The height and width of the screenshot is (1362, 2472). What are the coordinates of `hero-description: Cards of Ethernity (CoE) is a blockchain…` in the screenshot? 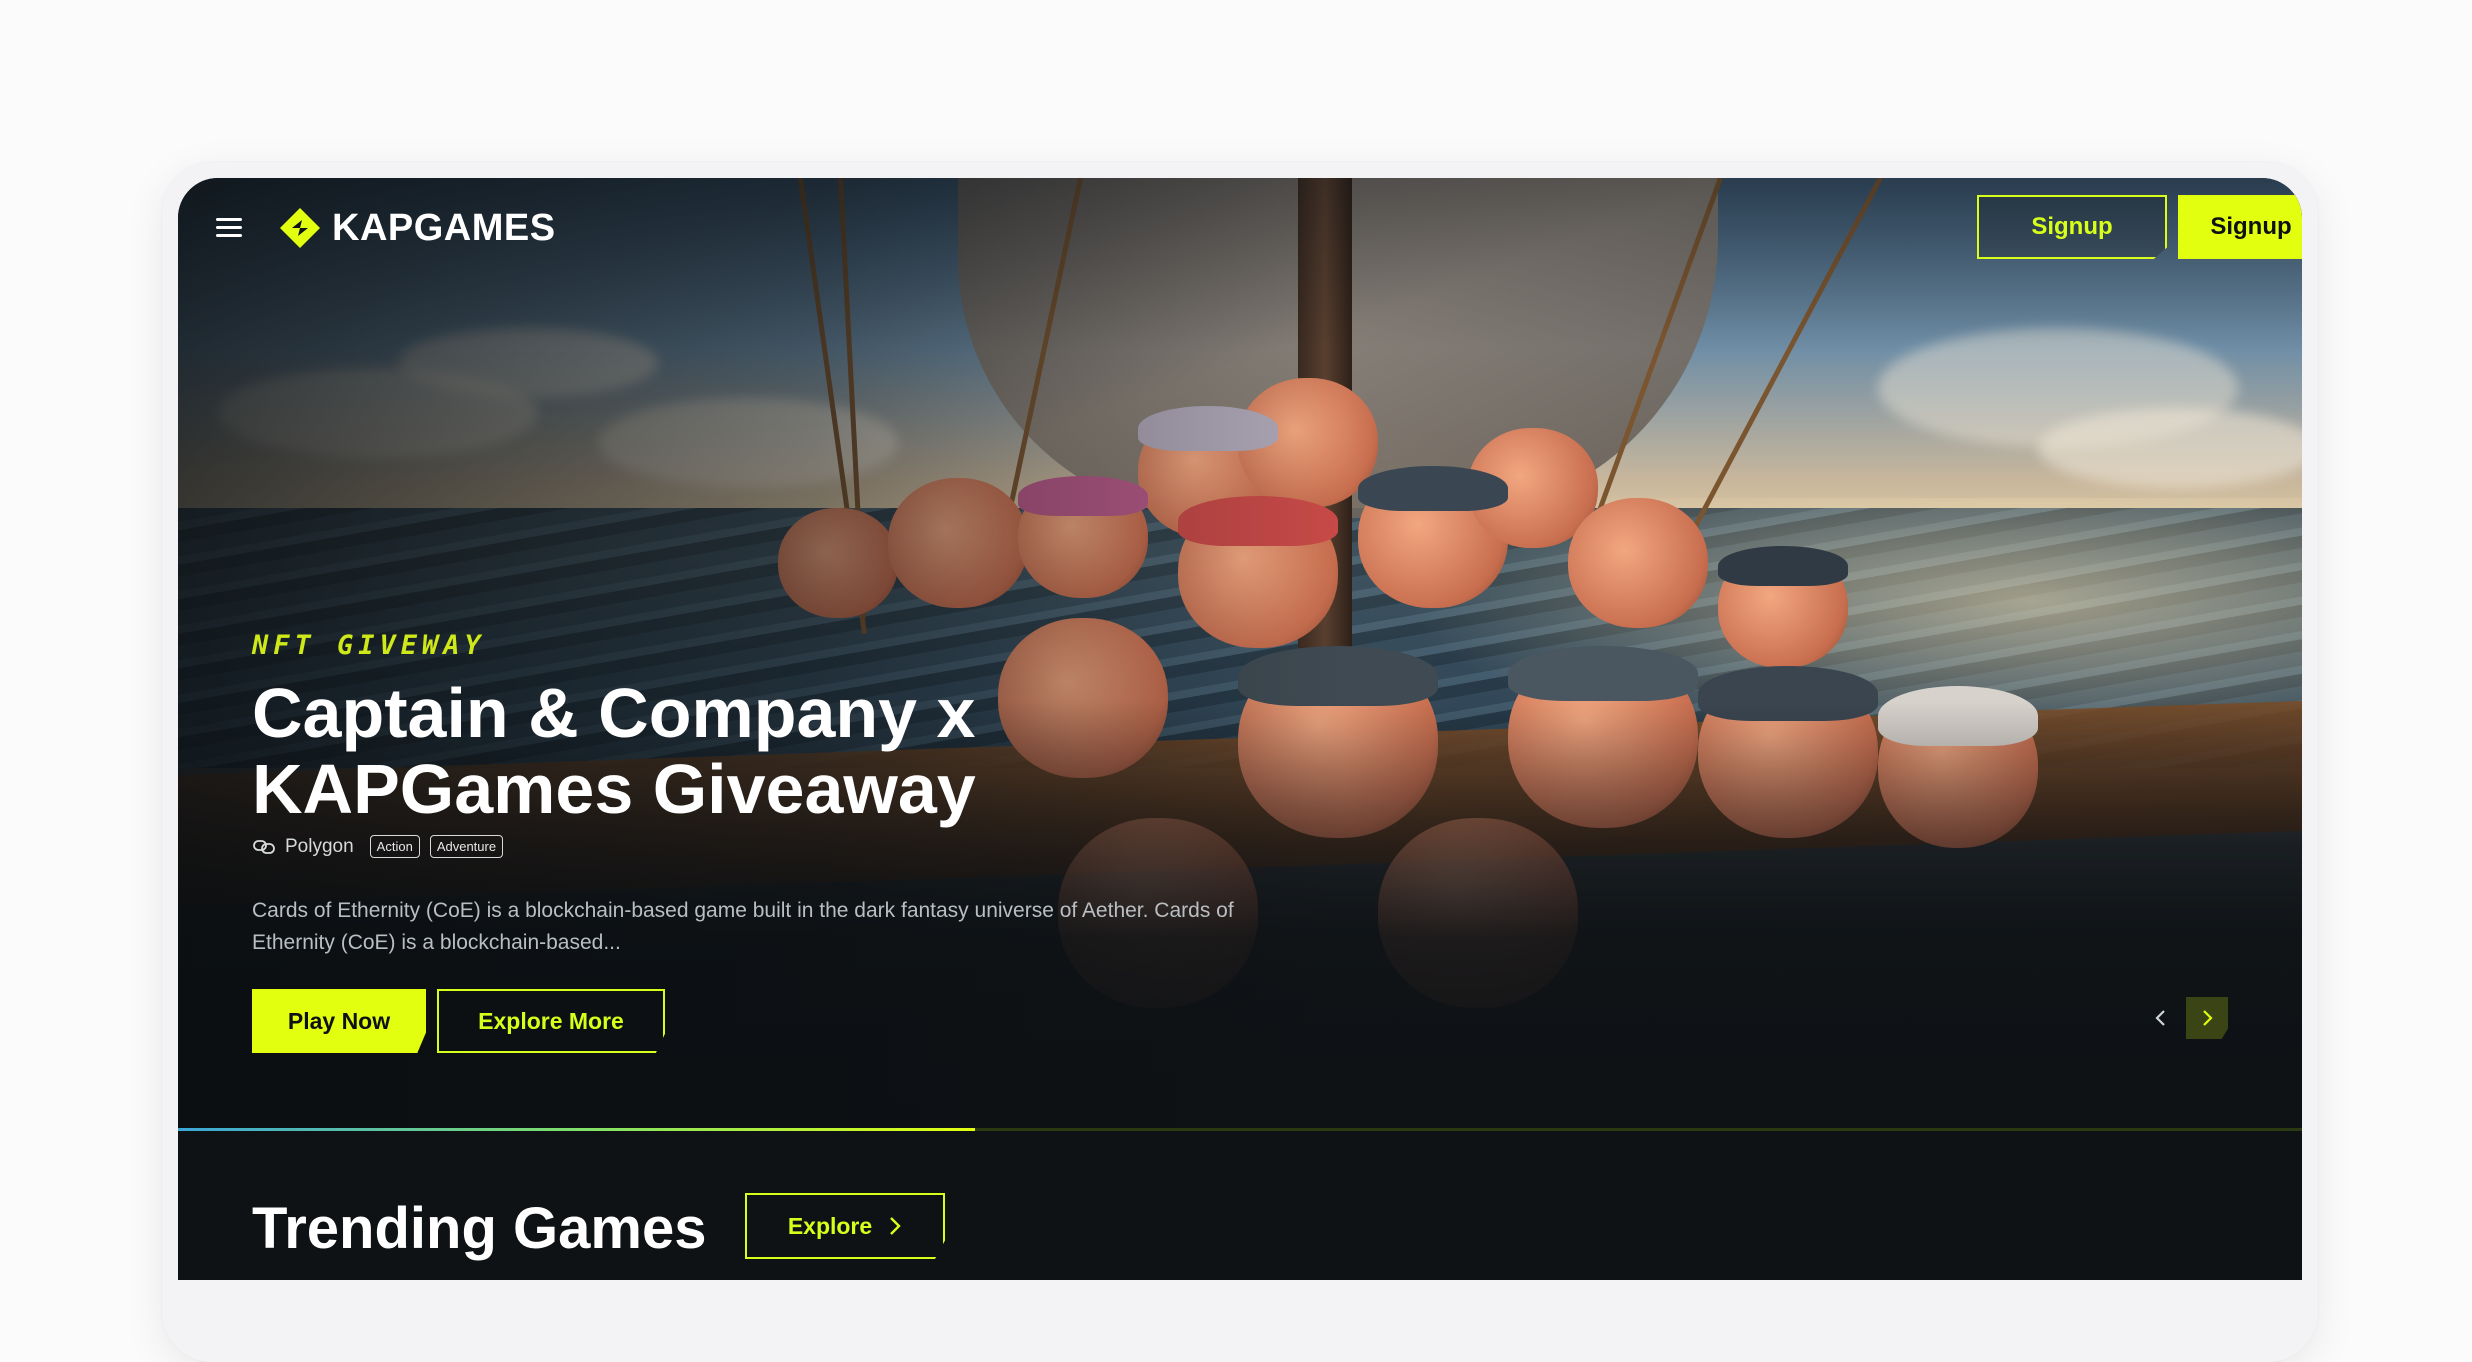 It's located at (743, 926).